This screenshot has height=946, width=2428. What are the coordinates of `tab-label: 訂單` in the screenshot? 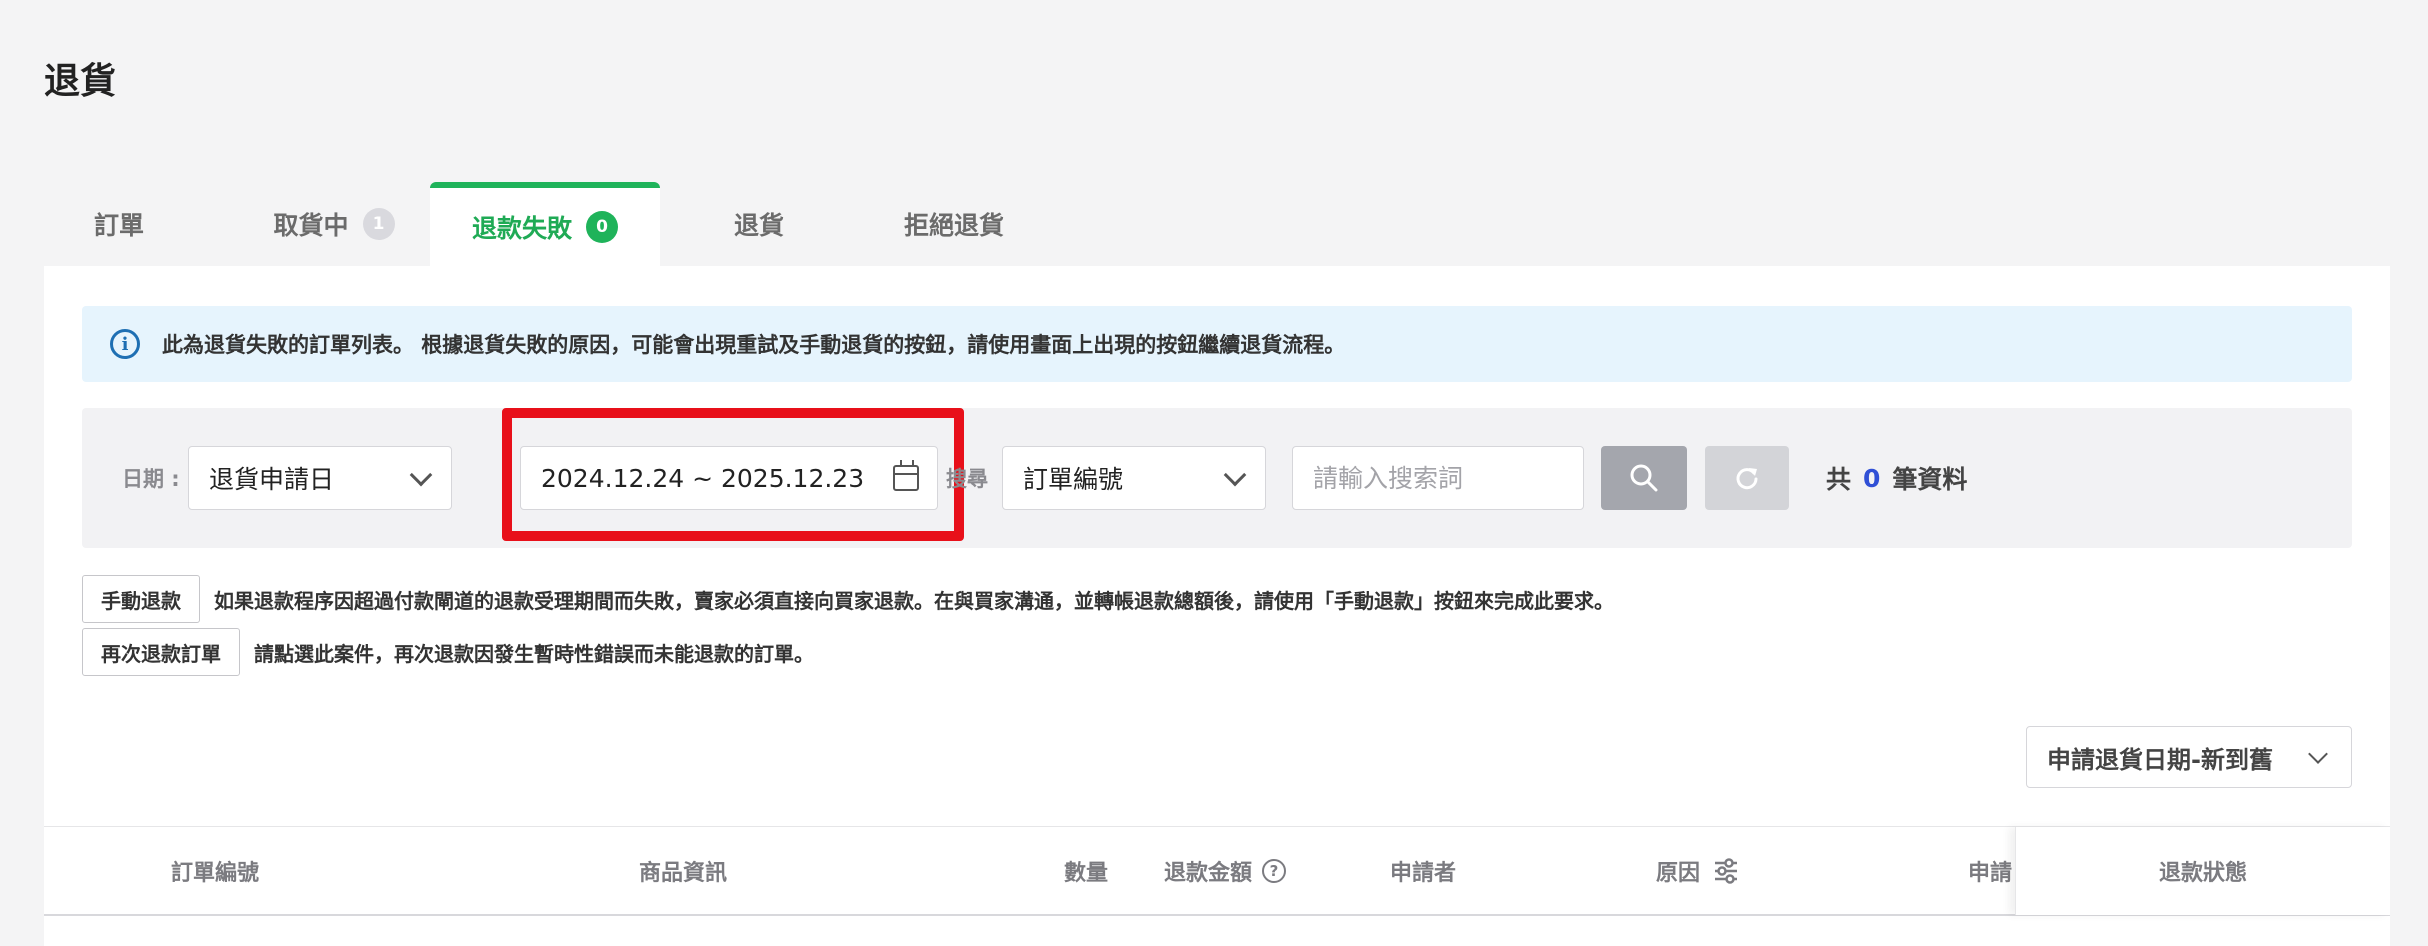 It's located at (118, 225).